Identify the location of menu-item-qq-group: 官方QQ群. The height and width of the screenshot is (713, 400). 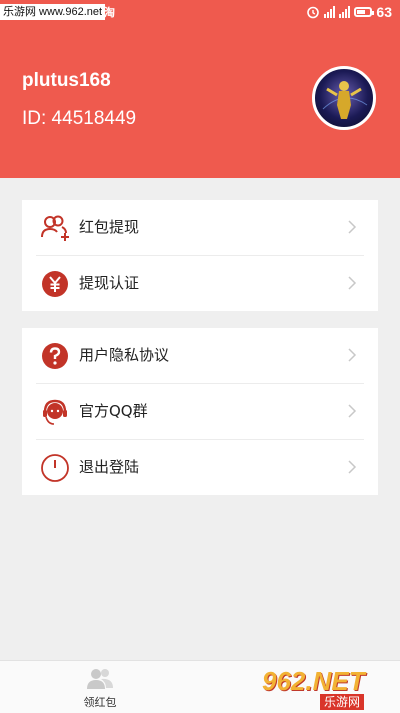
(200, 411).